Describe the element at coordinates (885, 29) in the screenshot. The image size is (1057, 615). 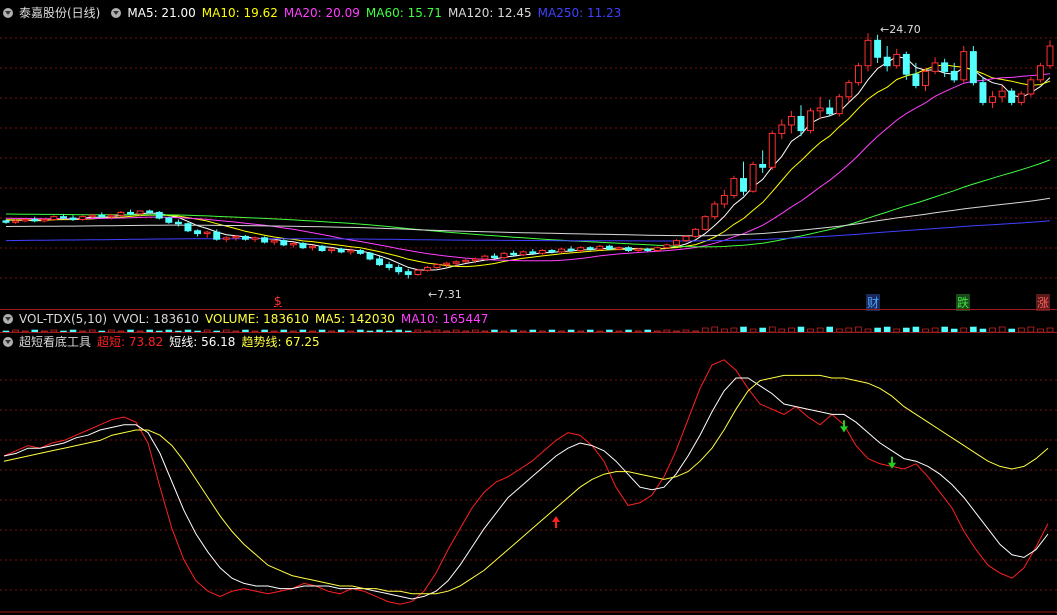
I see `high-arrow-icon: ←` at that location.